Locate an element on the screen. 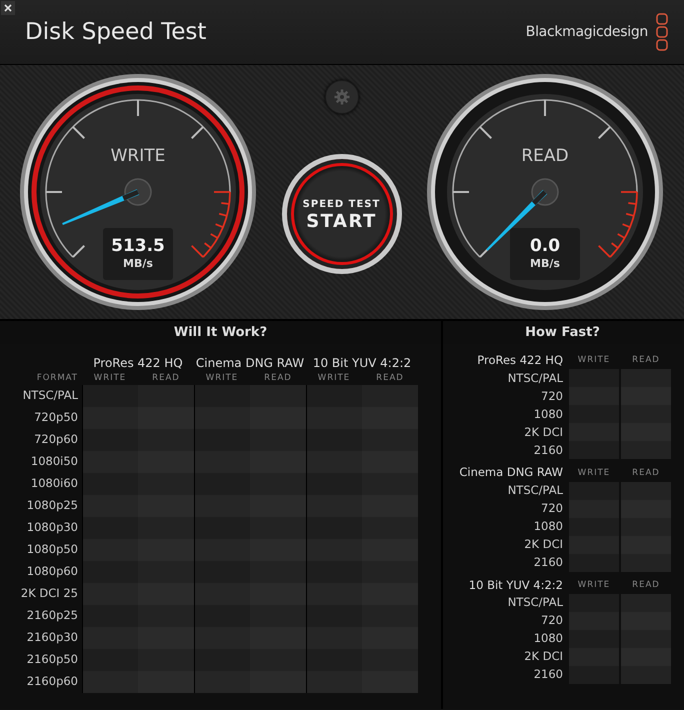 The image size is (684, 710). speed-value: 0.0 is located at coordinates (545, 246).